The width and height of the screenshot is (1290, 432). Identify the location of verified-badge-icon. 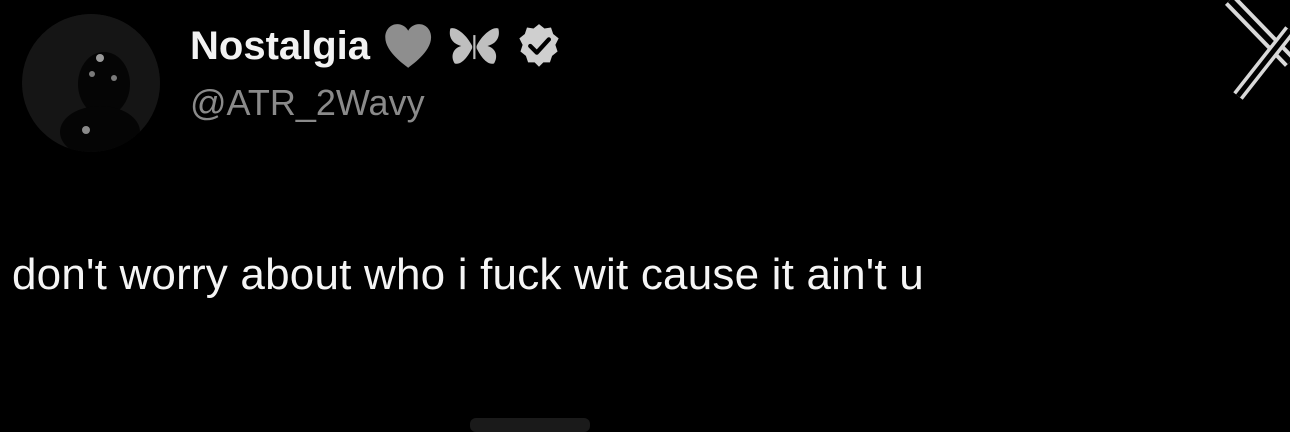
(539, 46).